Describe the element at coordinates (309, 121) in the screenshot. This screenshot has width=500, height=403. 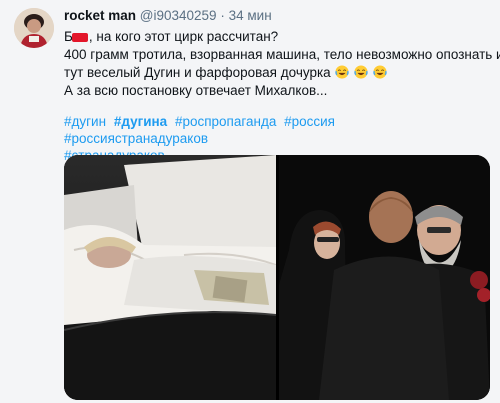
I see `hashtag-link: #россия` at that location.